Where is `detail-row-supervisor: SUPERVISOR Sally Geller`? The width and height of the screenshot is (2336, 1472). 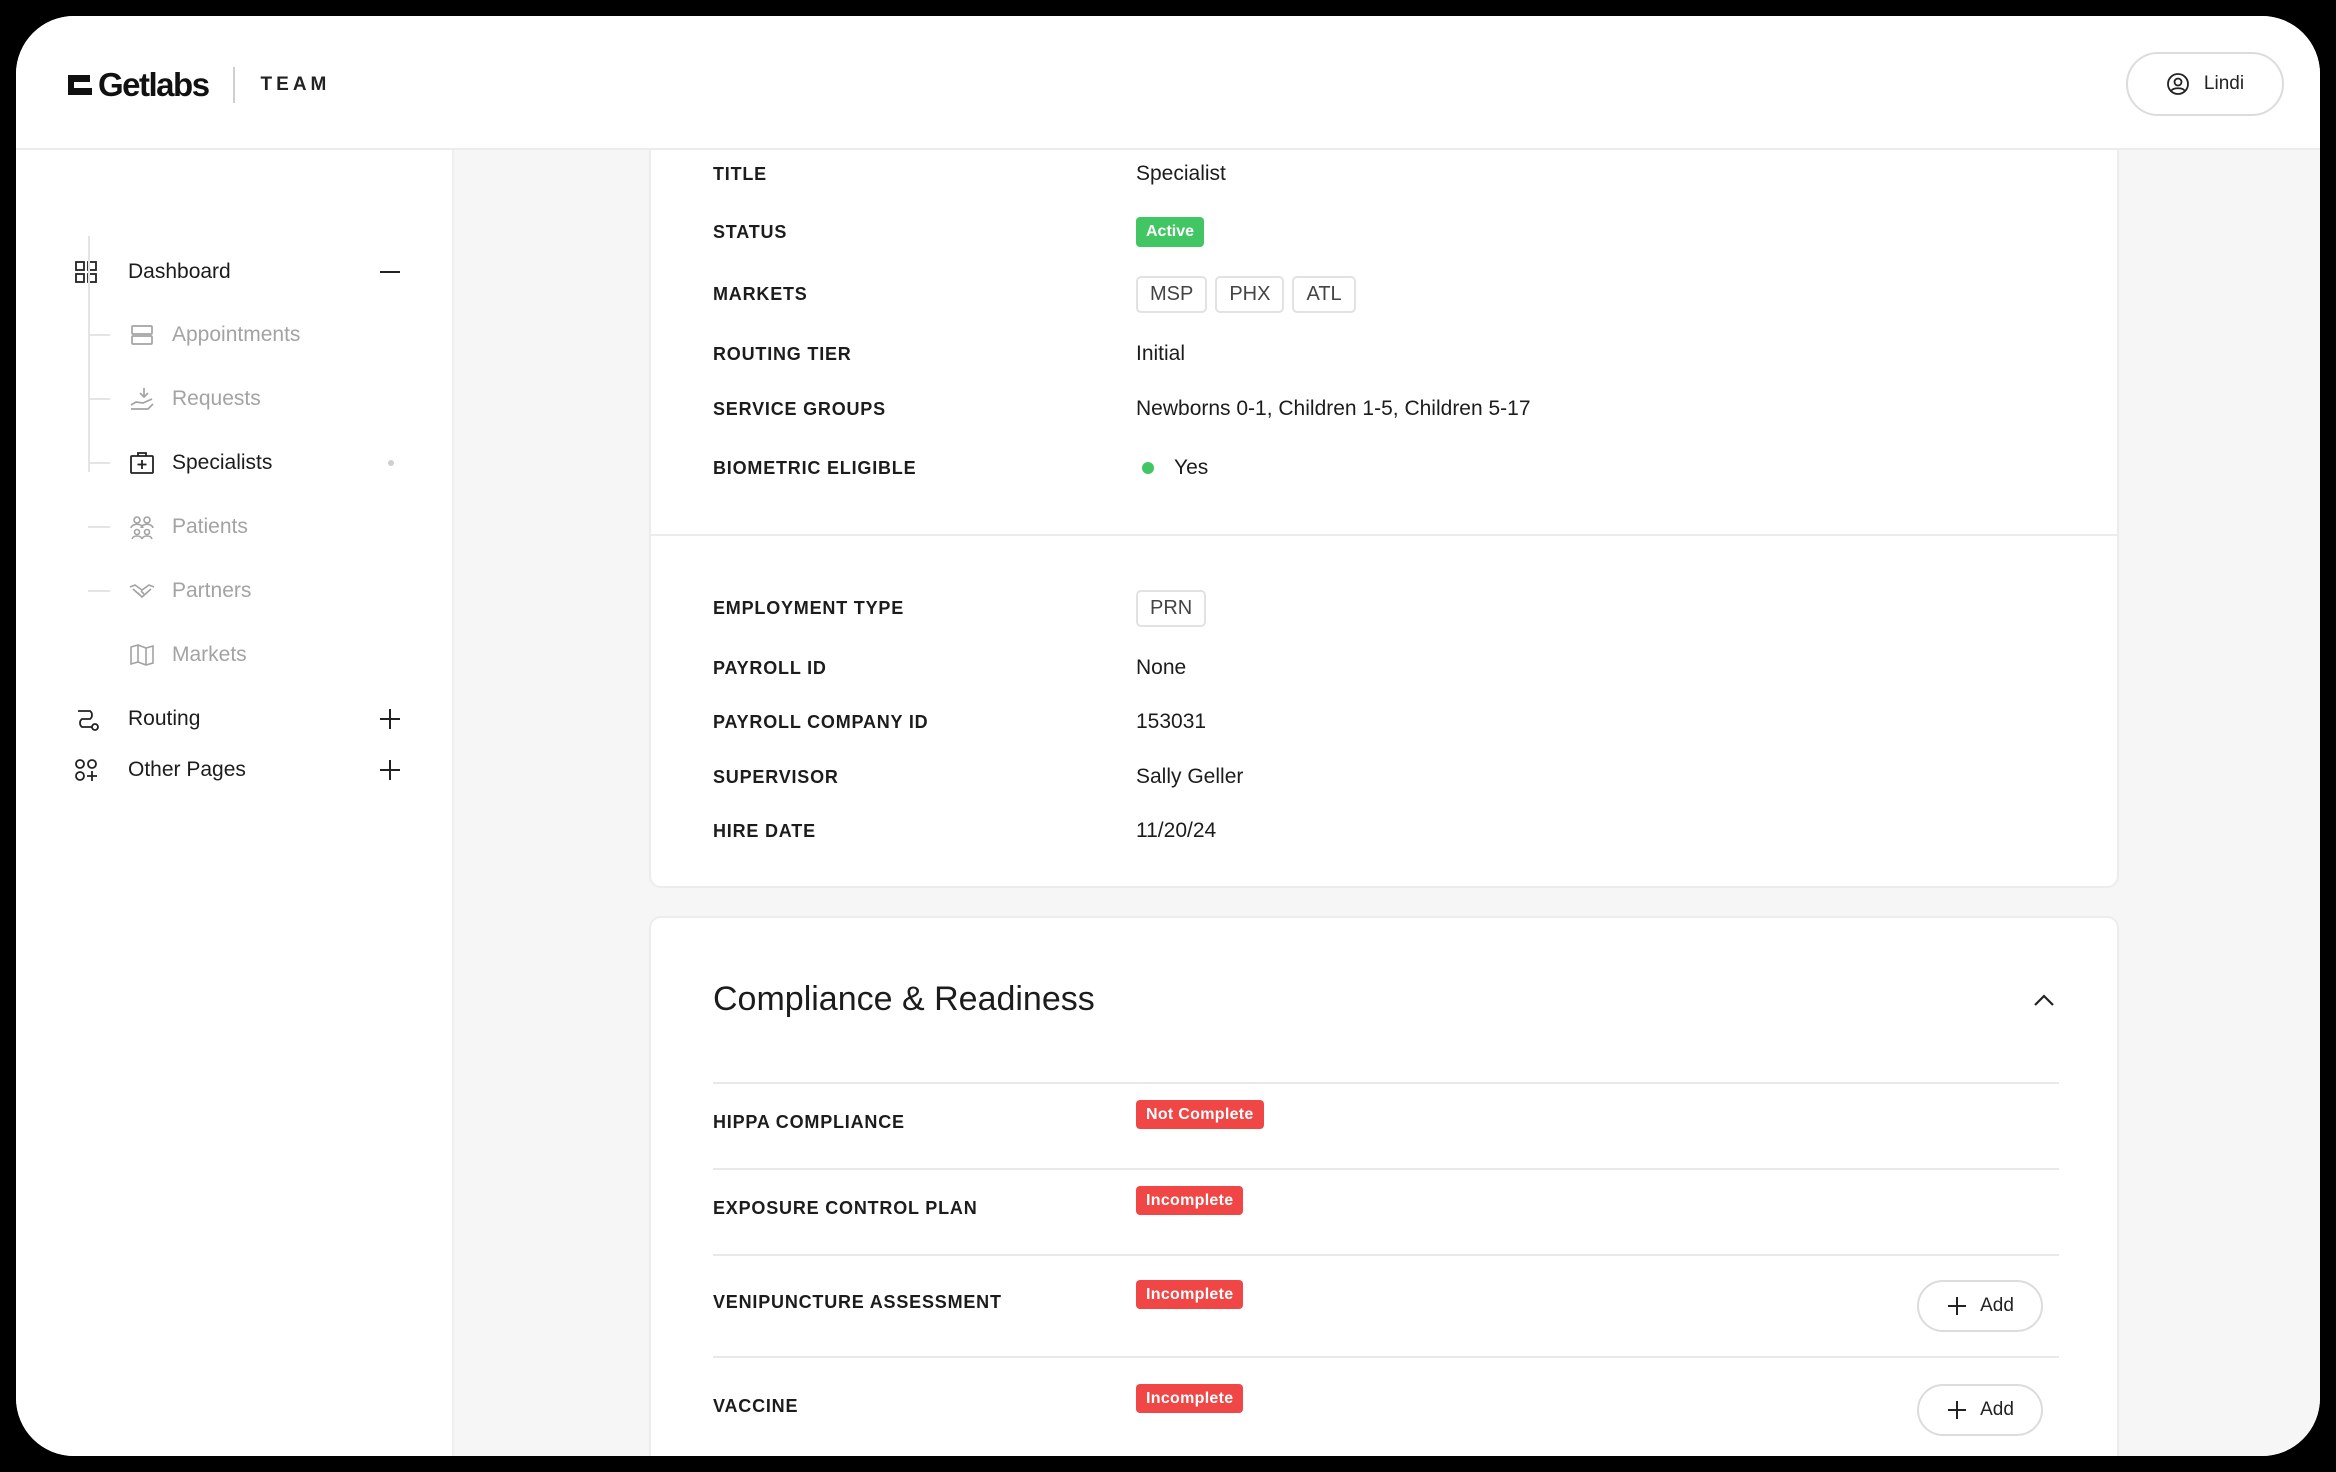
detail-row-supervisor: SUPERVISOR Sally Geller is located at coordinates (1384, 777).